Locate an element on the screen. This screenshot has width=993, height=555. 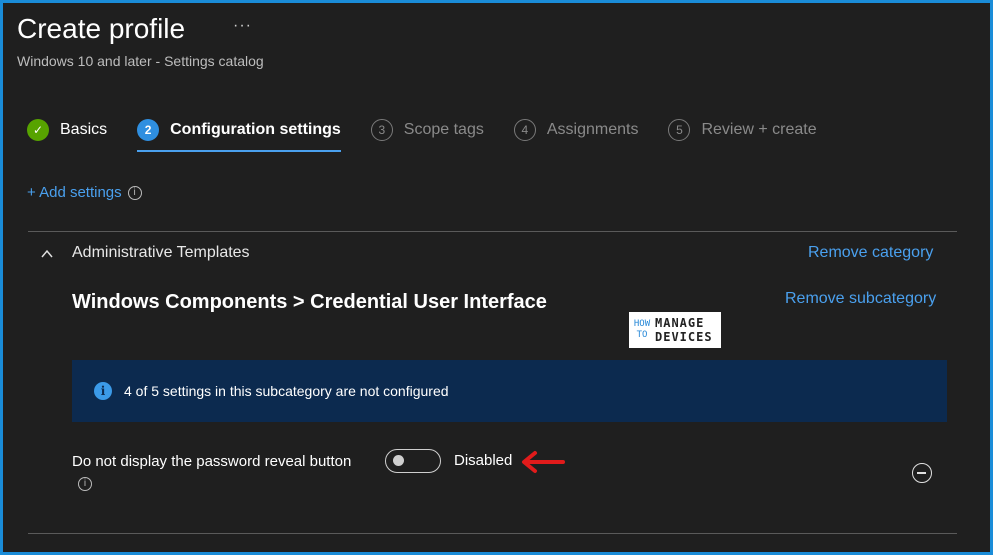
step-label: Configuration settings is located at coordinates (255, 129).